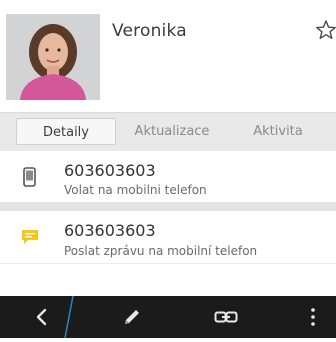 This screenshot has height=342, width=336. I want to click on bottom-action-bar, so click(168, 317).